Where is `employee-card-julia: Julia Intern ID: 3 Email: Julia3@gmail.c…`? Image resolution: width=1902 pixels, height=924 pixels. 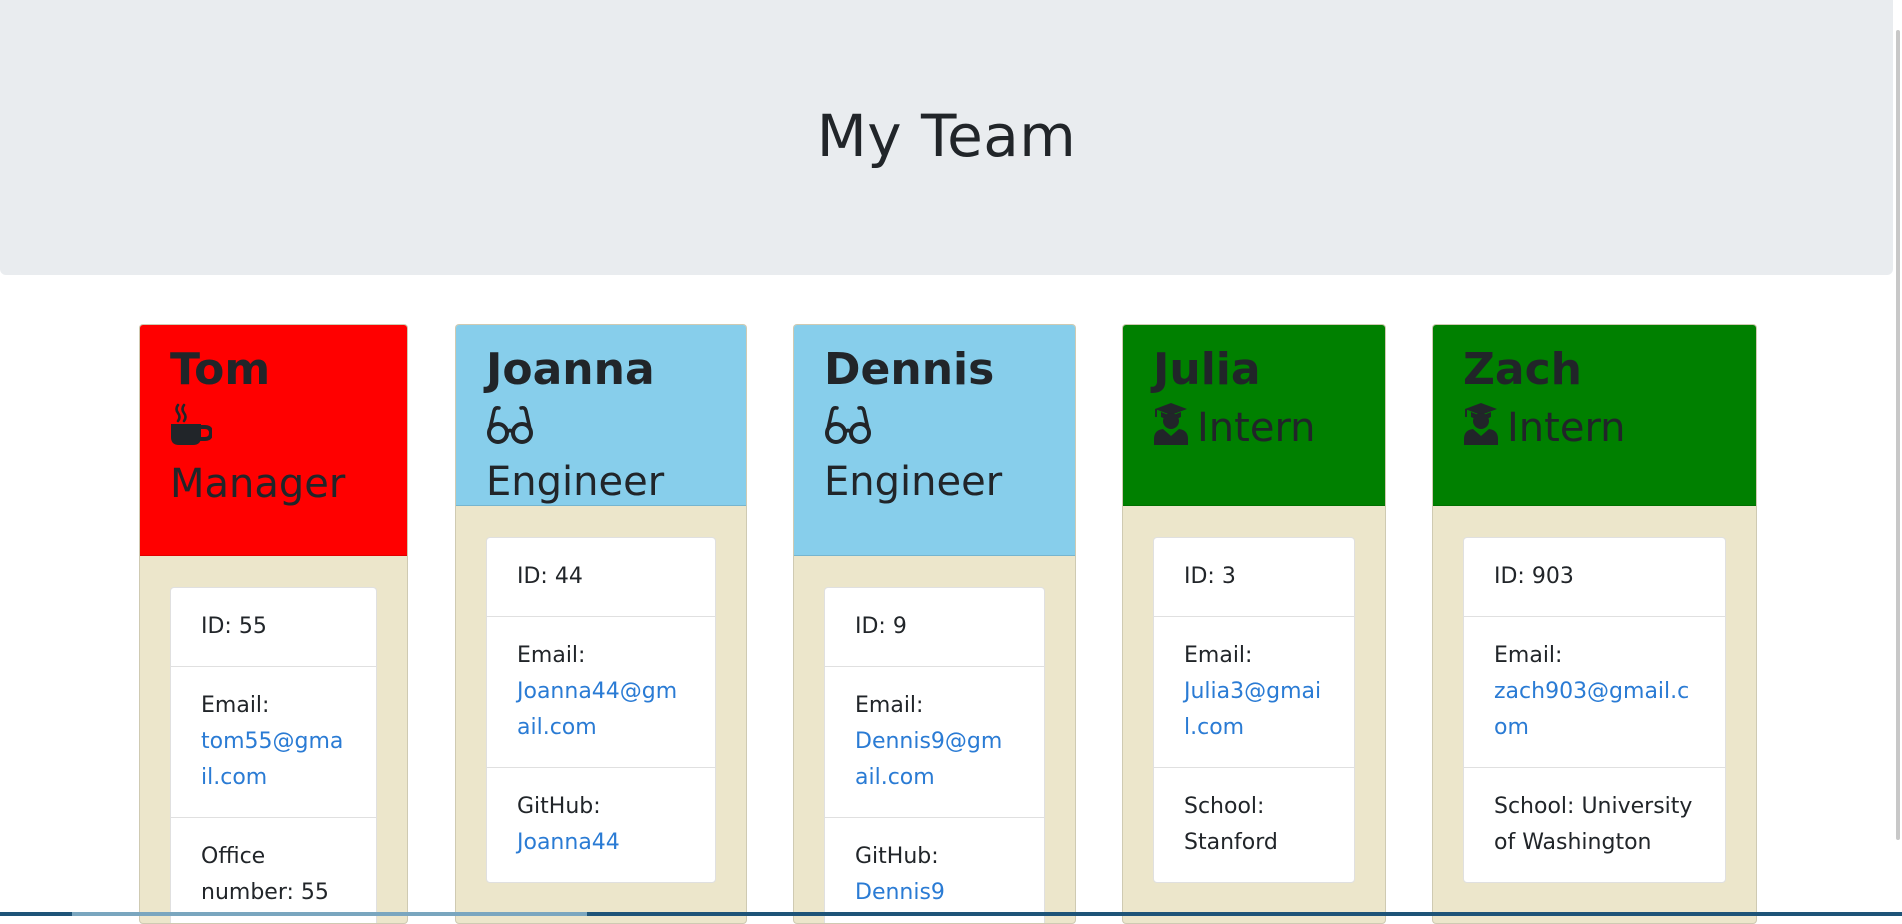 employee-card-julia: Julia Intern ID: 3 Email: Julia3@gmail.c… is located at coordinates (1254, 624).